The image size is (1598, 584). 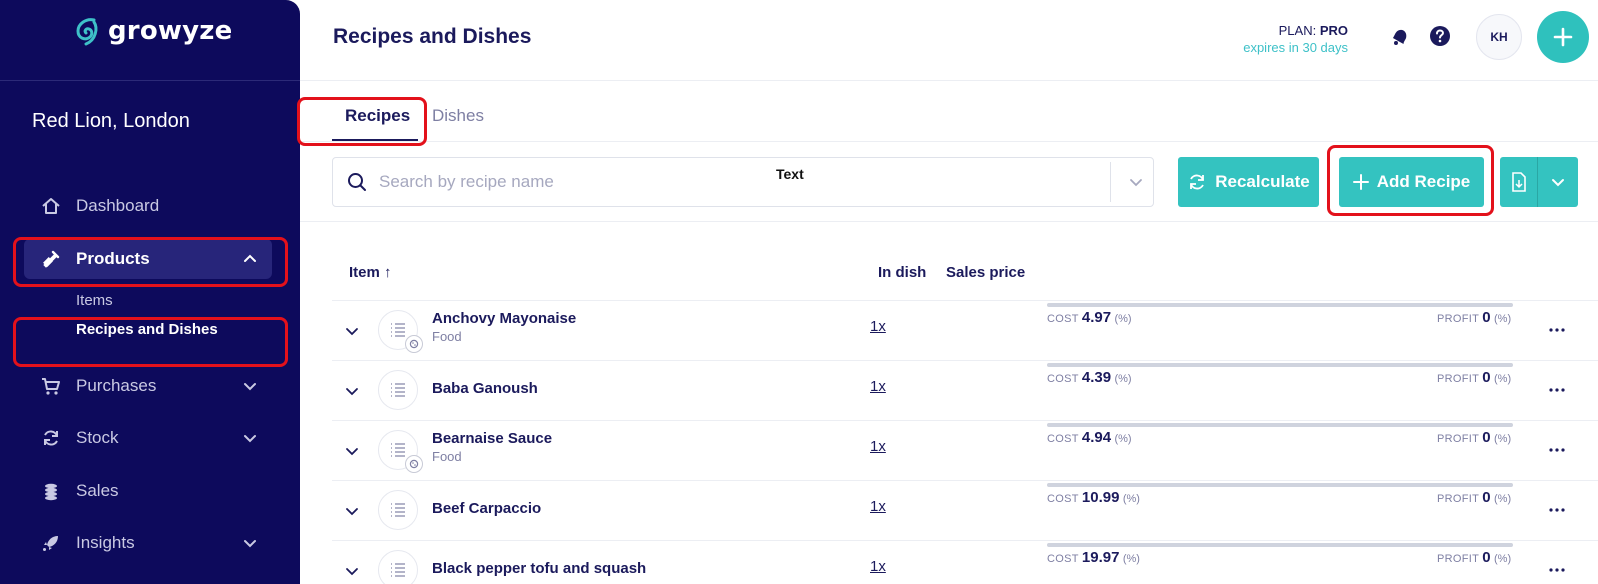 I want to click on cost-amount: 10.99, so click(x=1100, y=497).